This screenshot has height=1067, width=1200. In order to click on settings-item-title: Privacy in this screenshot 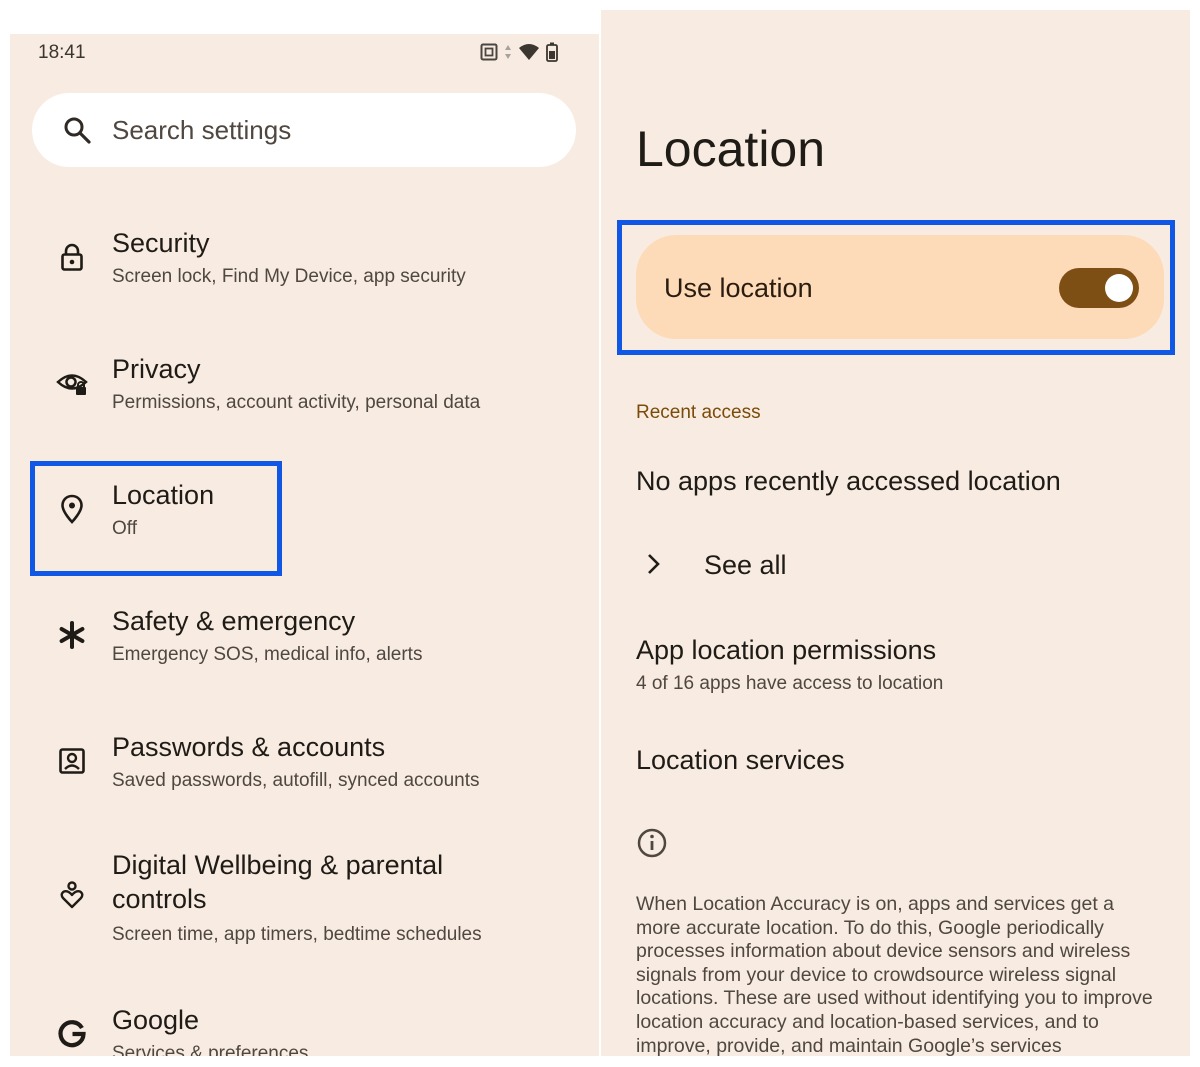, I will do `click(156, 369)`.